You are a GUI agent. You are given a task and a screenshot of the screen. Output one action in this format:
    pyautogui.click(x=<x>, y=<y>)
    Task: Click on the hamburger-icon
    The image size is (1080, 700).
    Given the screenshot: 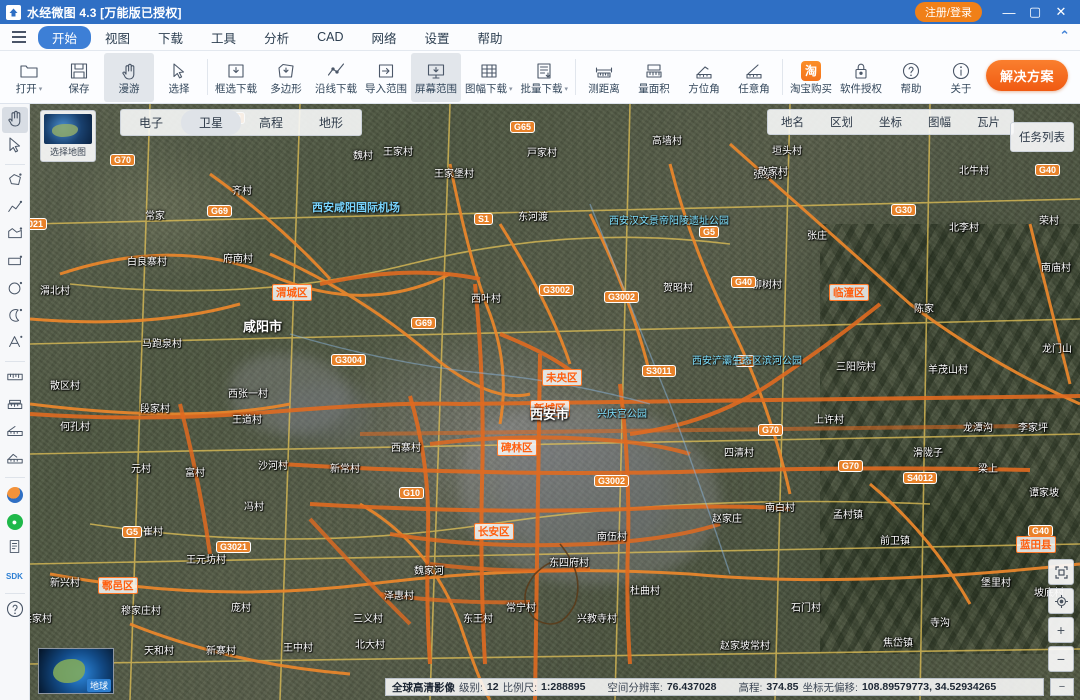 What is the action you would take?
    pyautogui.click(x=19, y=37)
    